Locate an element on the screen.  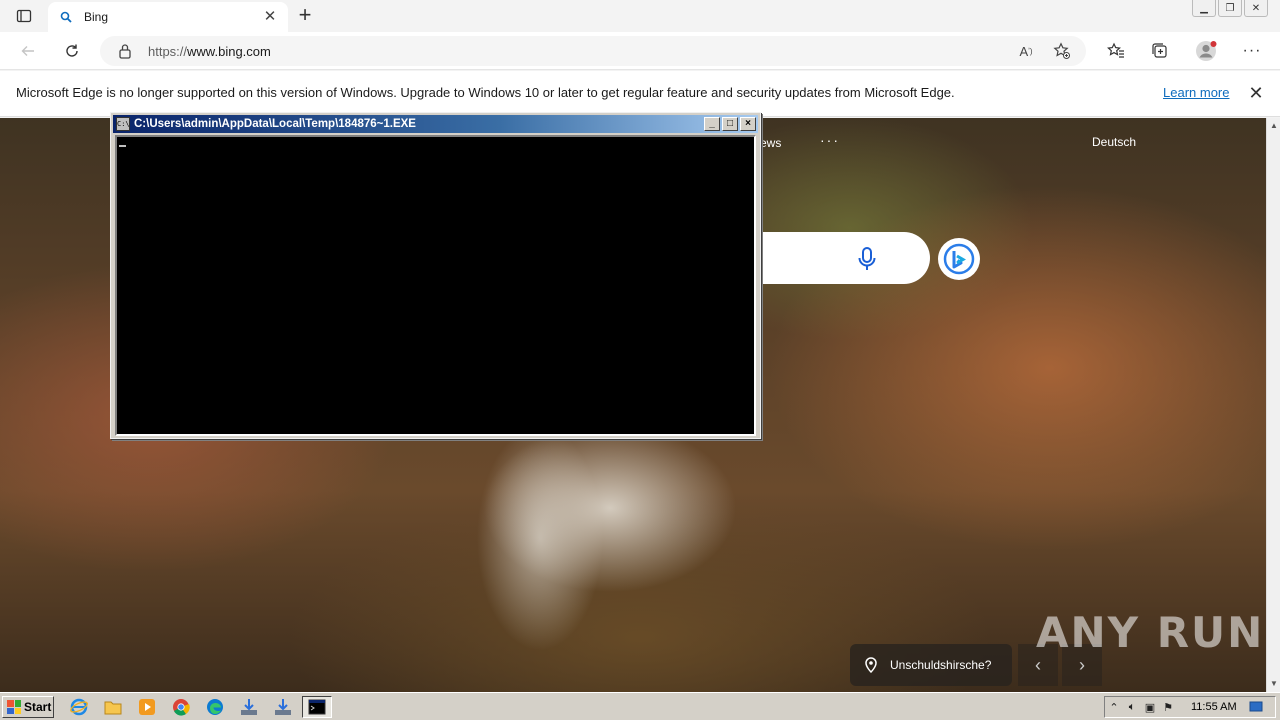
lock-icon is located at coordinates (126, 51).